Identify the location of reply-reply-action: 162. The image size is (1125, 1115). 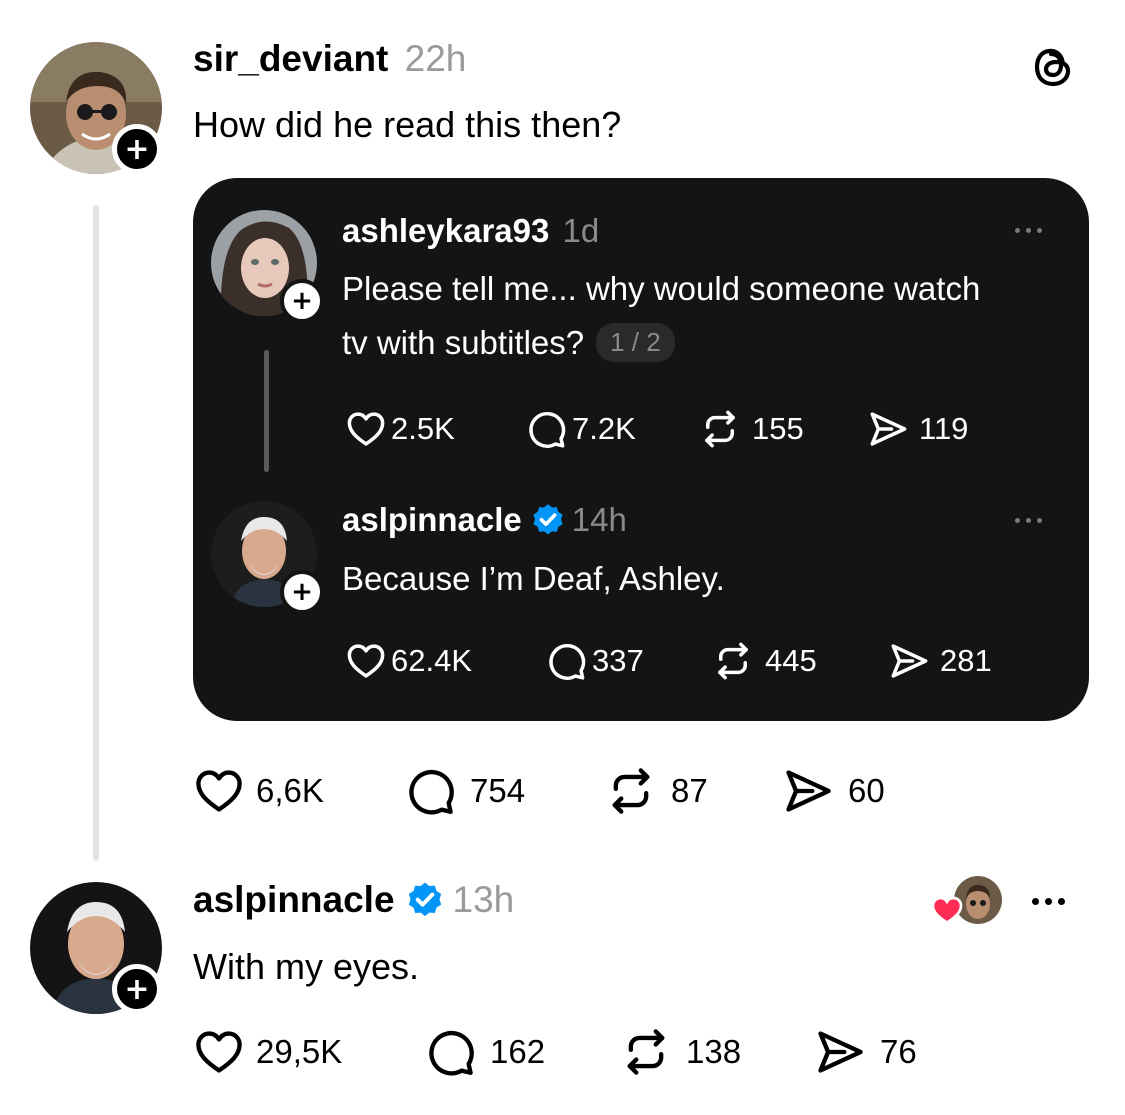
(483, 1052).